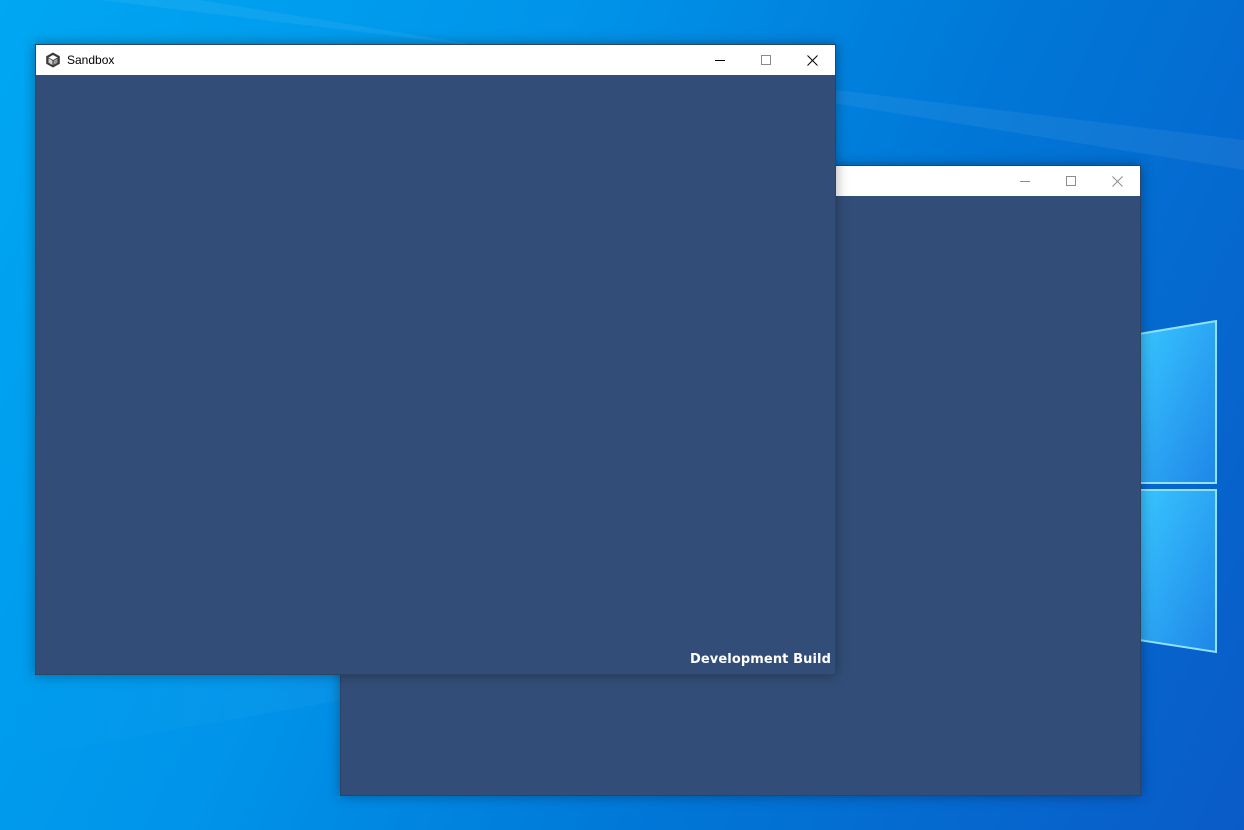 This screenshot has height=830, width=1244. What do you see at coordinates (760, 659) in the screenshot?
I see `development-build-watermark: Development Build` at bounding box center [760, 659].